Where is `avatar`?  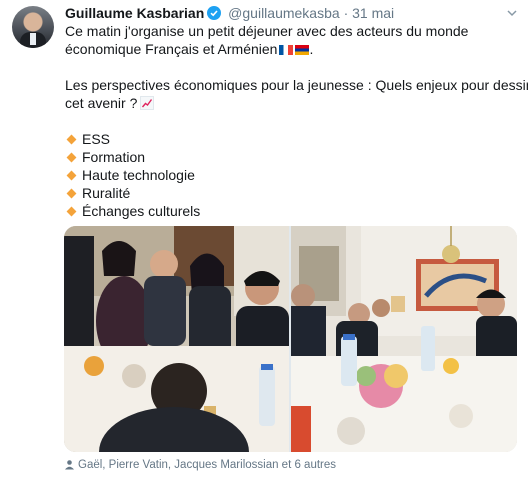 avatar is located at coordinates (33, 27).